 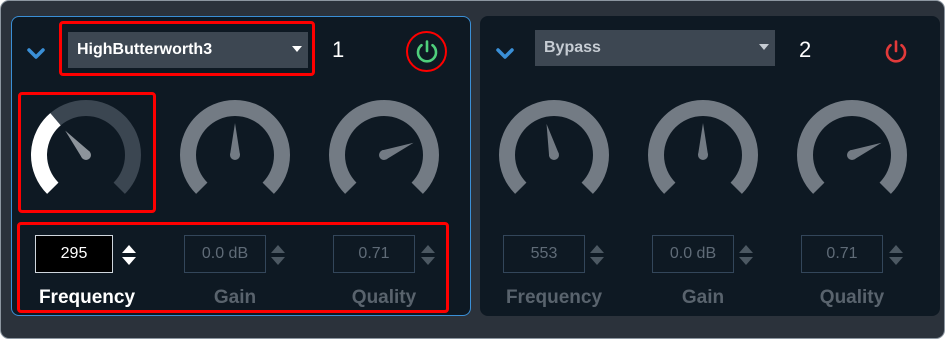 What do you see at coordinates (896, 51) in the screenshot?
I see `power-icon` at bounding box center [896, 51].